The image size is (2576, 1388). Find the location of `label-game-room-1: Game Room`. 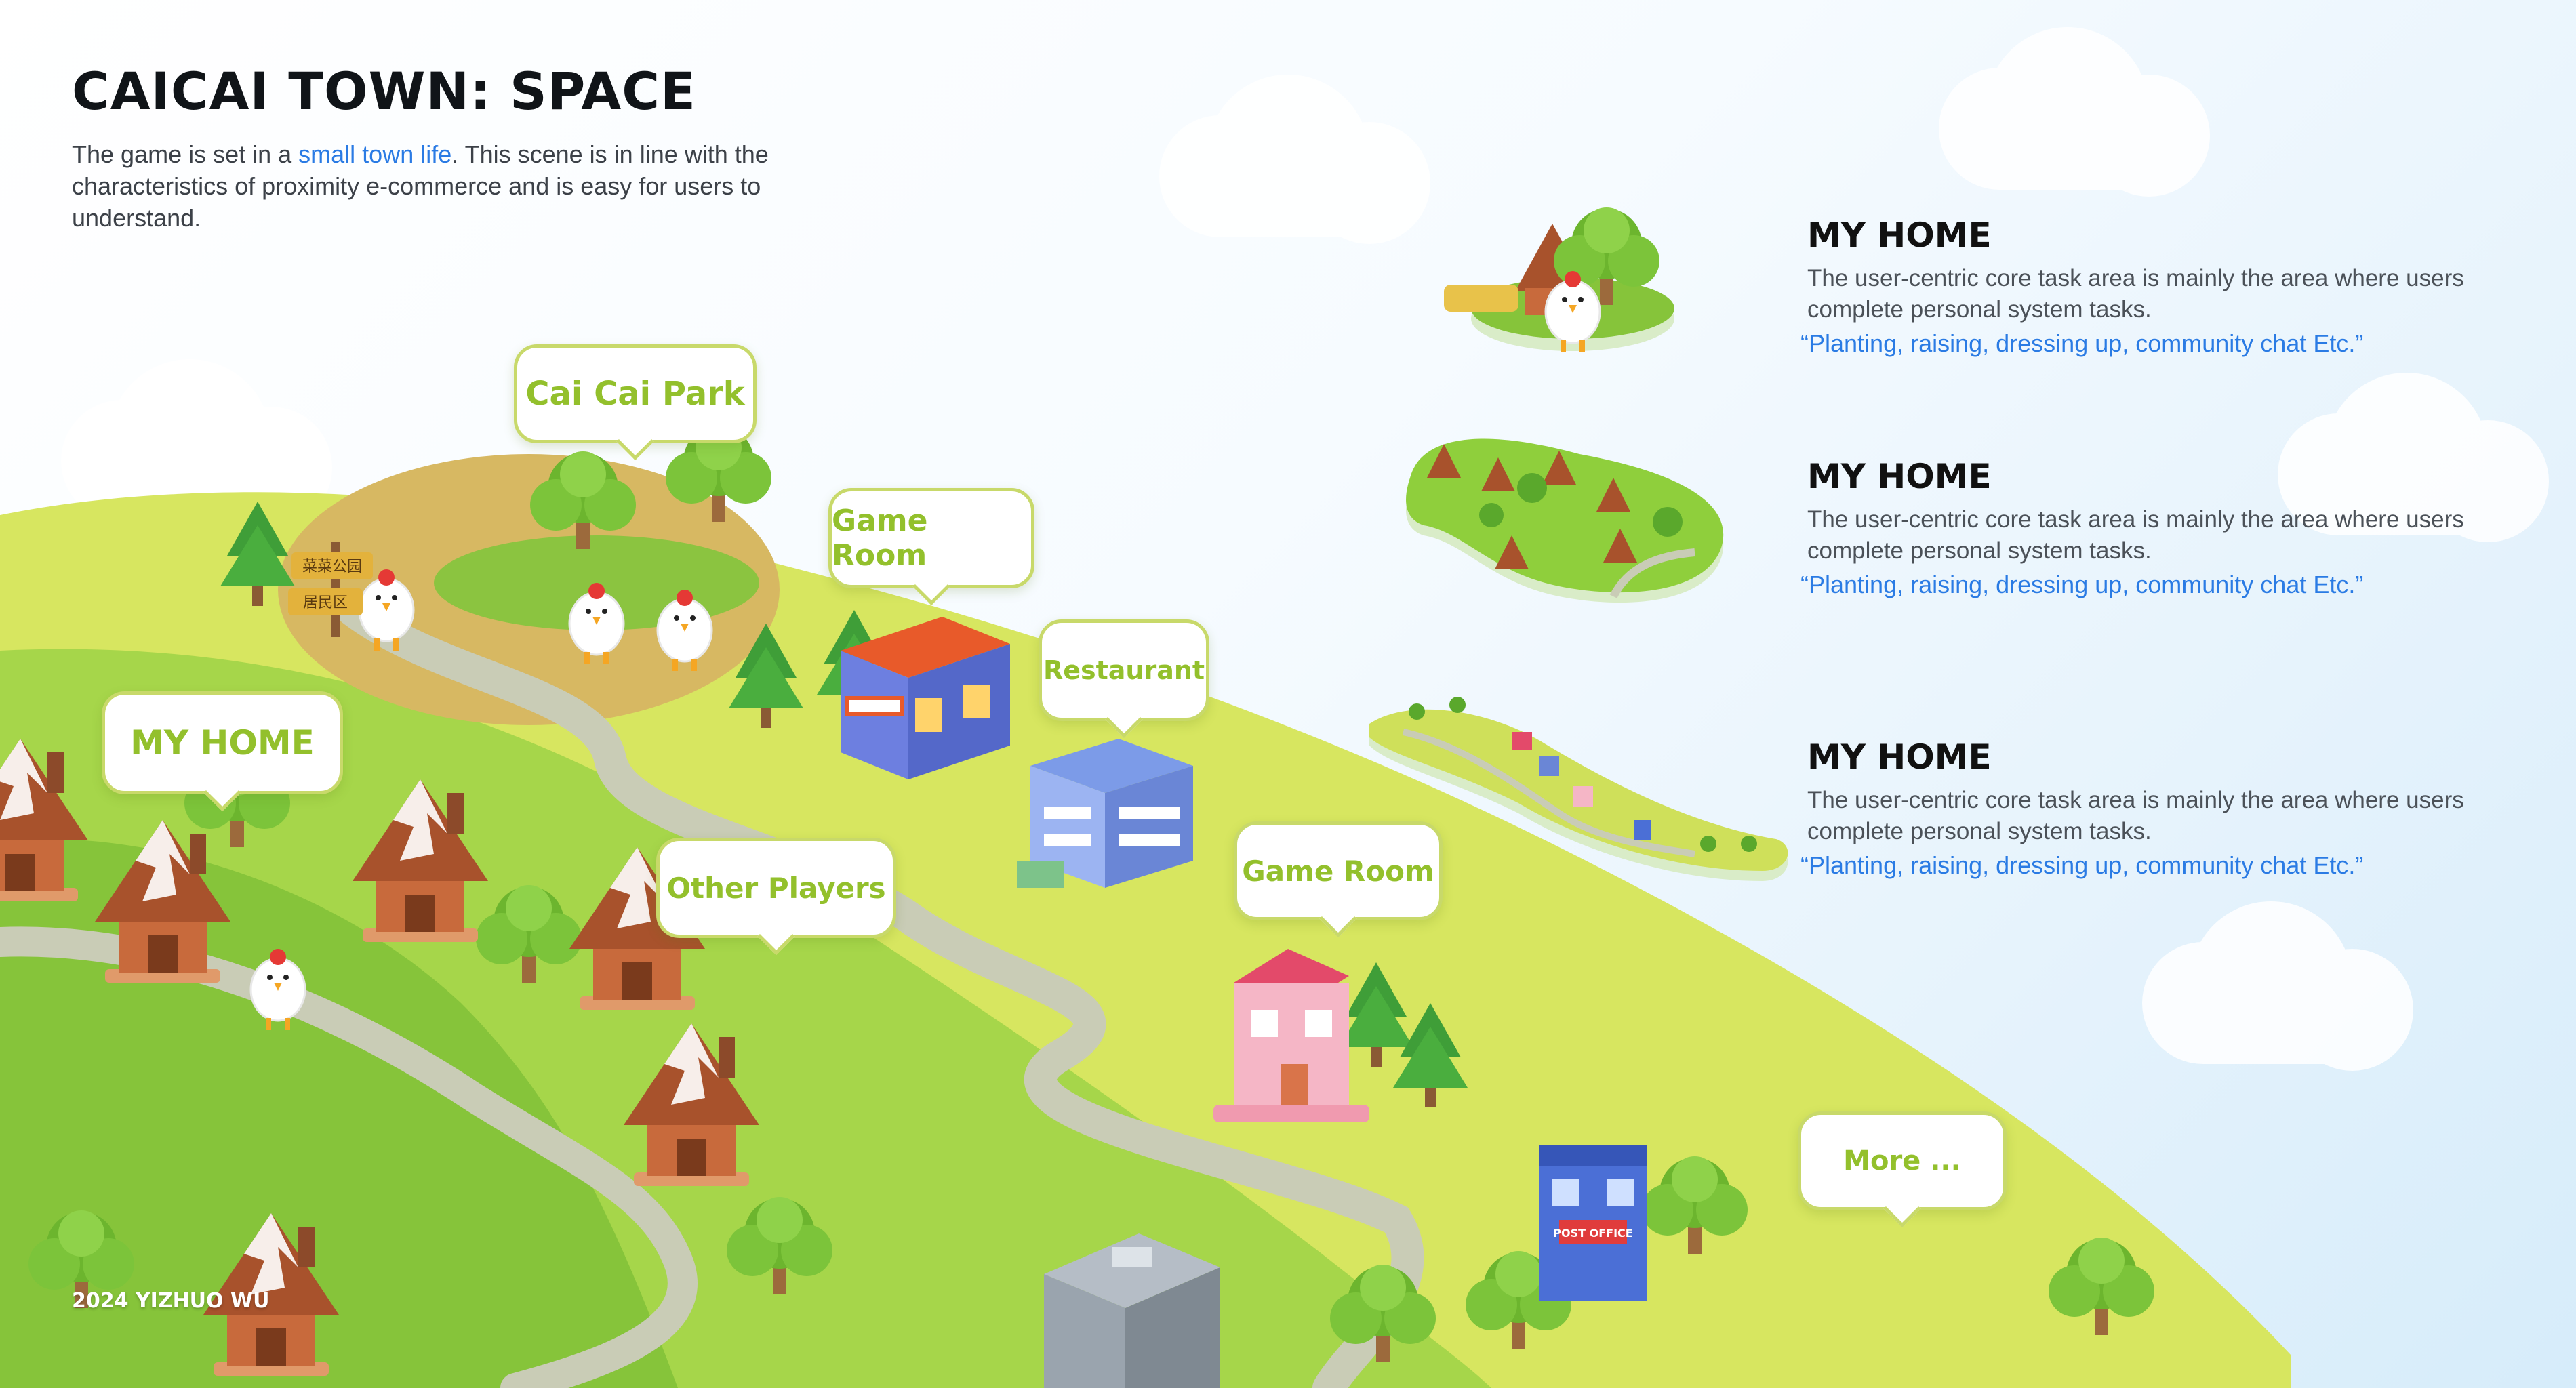

label-game-room-1: Game Room is located at coordinates (931, 538).